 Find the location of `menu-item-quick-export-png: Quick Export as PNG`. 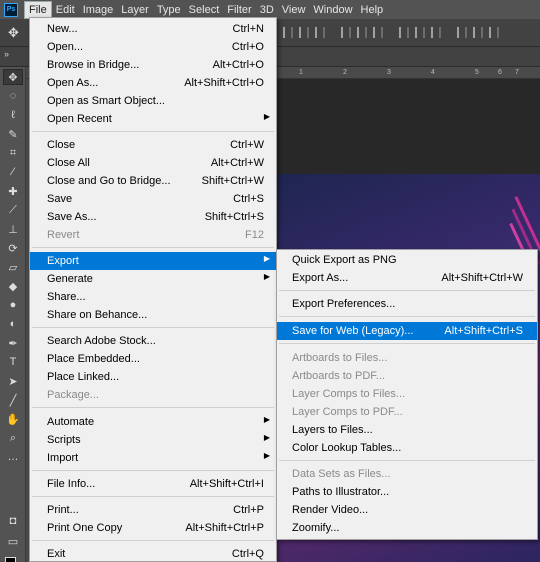

menu-item-quick-export-png: Quick Export as PNG is located at coordinates (407, 260).